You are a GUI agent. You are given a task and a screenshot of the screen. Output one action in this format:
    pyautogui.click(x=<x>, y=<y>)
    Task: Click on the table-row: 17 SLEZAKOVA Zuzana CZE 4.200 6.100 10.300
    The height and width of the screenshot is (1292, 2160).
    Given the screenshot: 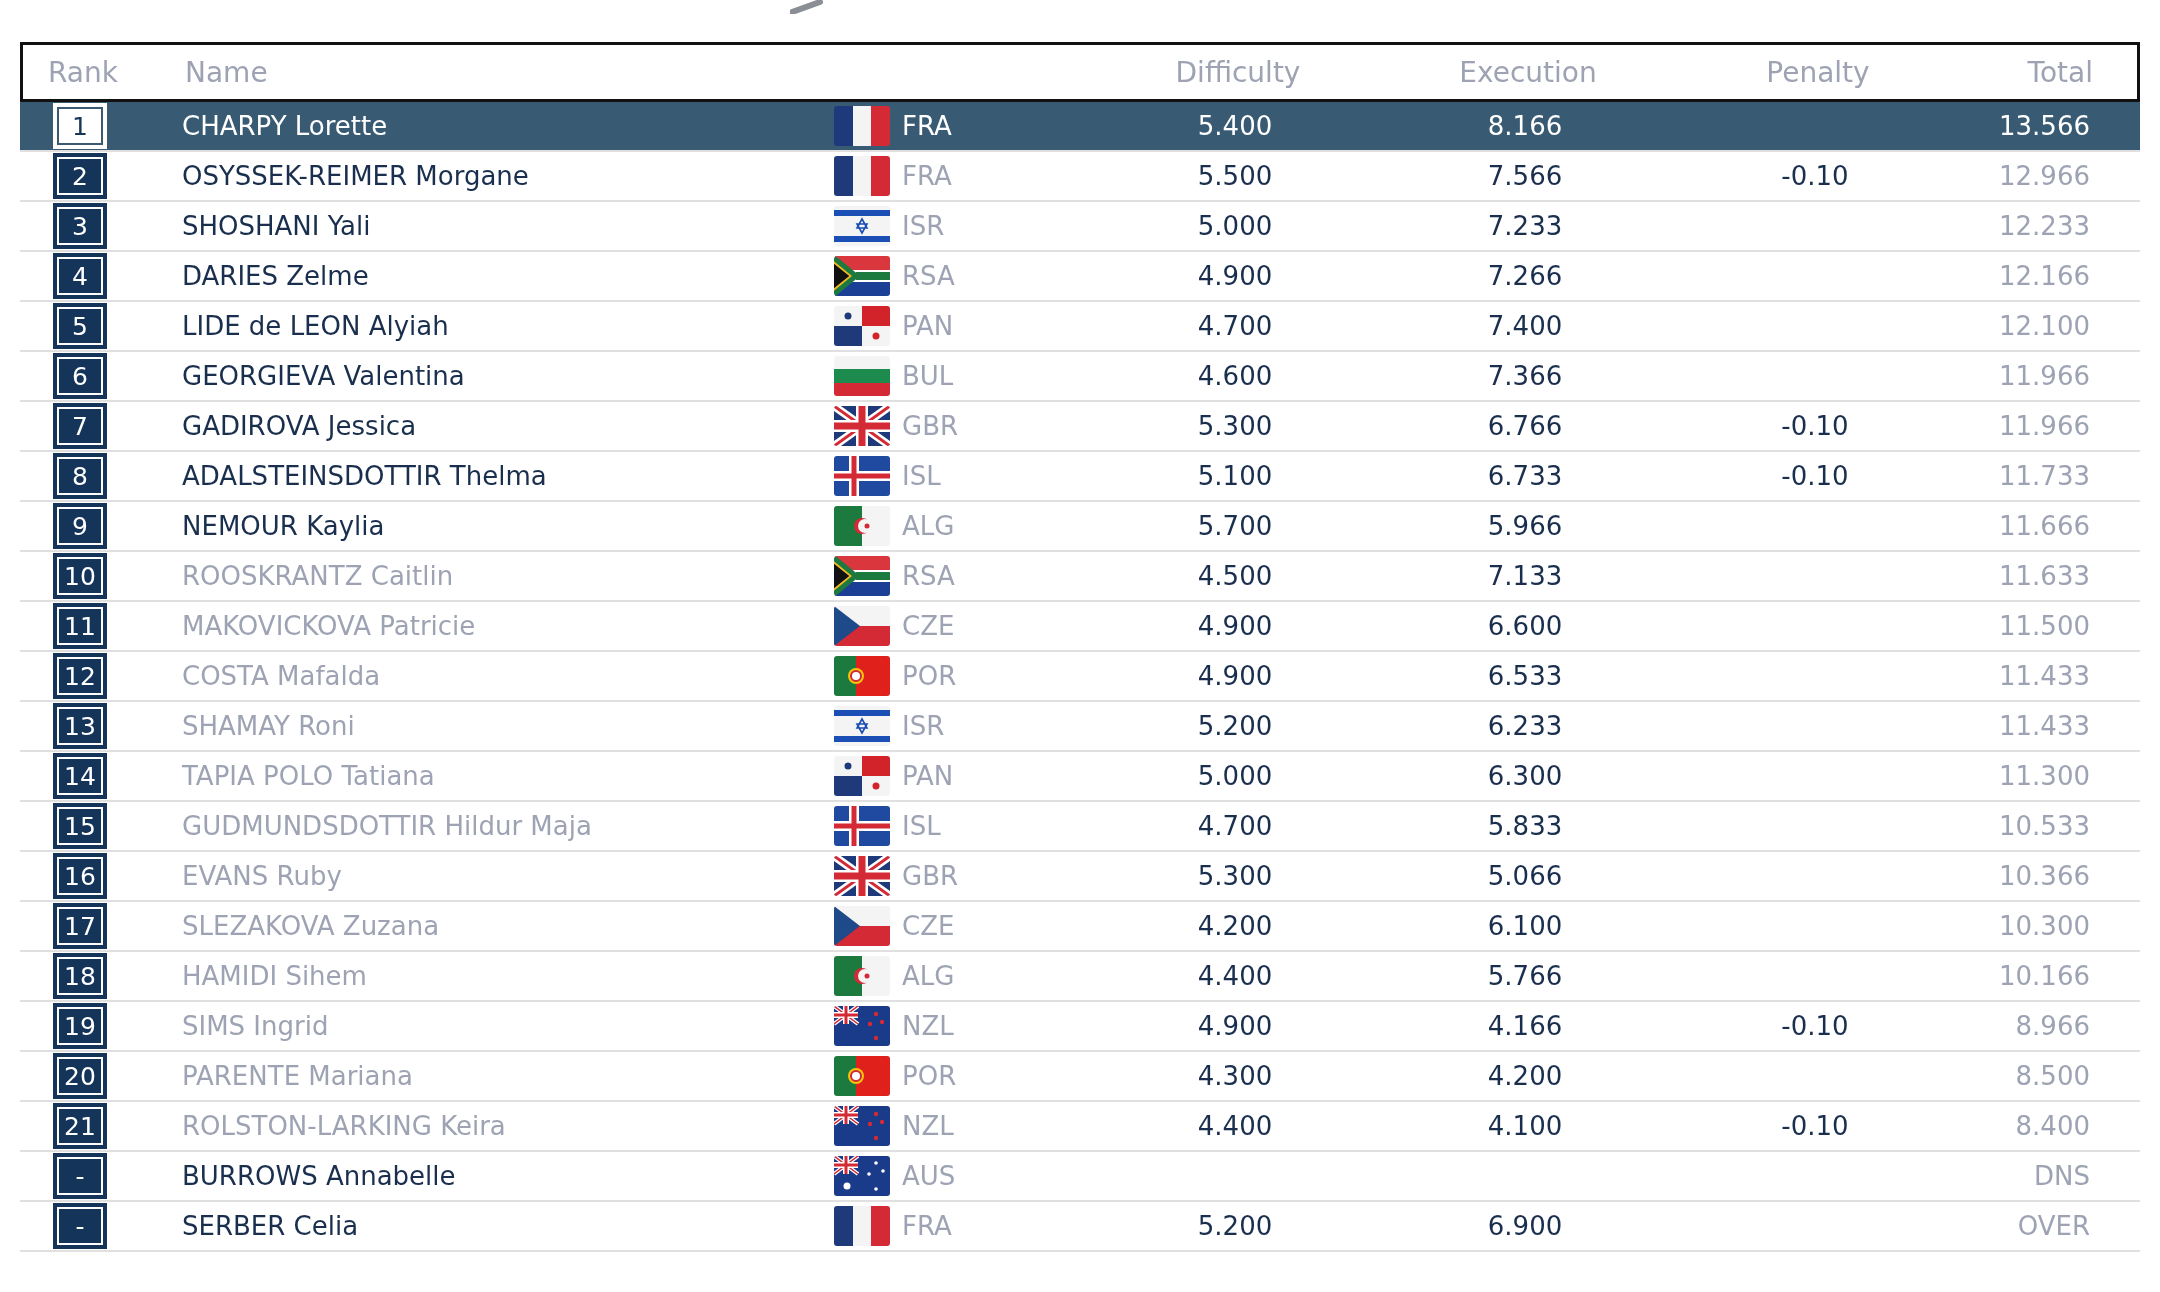 What is the action you would take?
    pyautogui.click(x=1080, y=927)
    